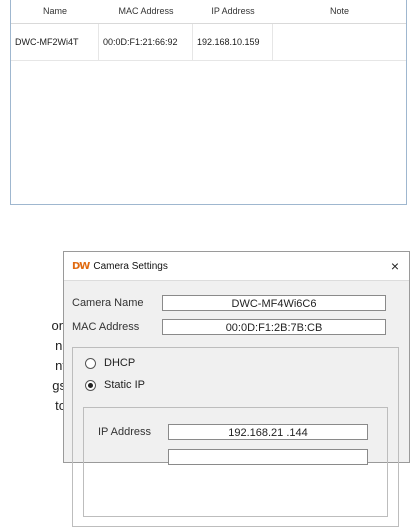  Describe the element at coordinates (274, 327) in the screenshot. I see `mac-address-field: 00:0D:F1:2B:7B:CB` at that location.